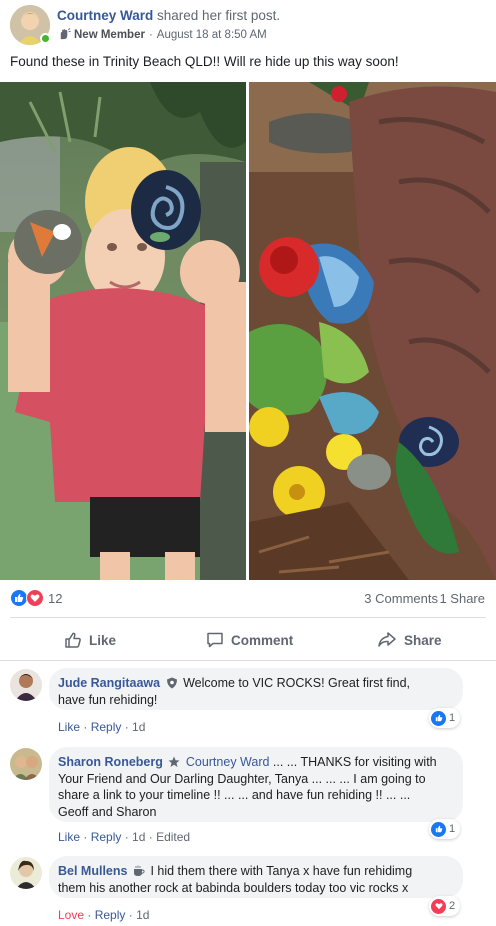 Image resolution: width=496 pixels, height=926 pixels. What do you see at coordinates (353, 762) in the screenshot?
I see `comment-text: ... ... THANKS for visiting with` at bounding box center [353, 762].